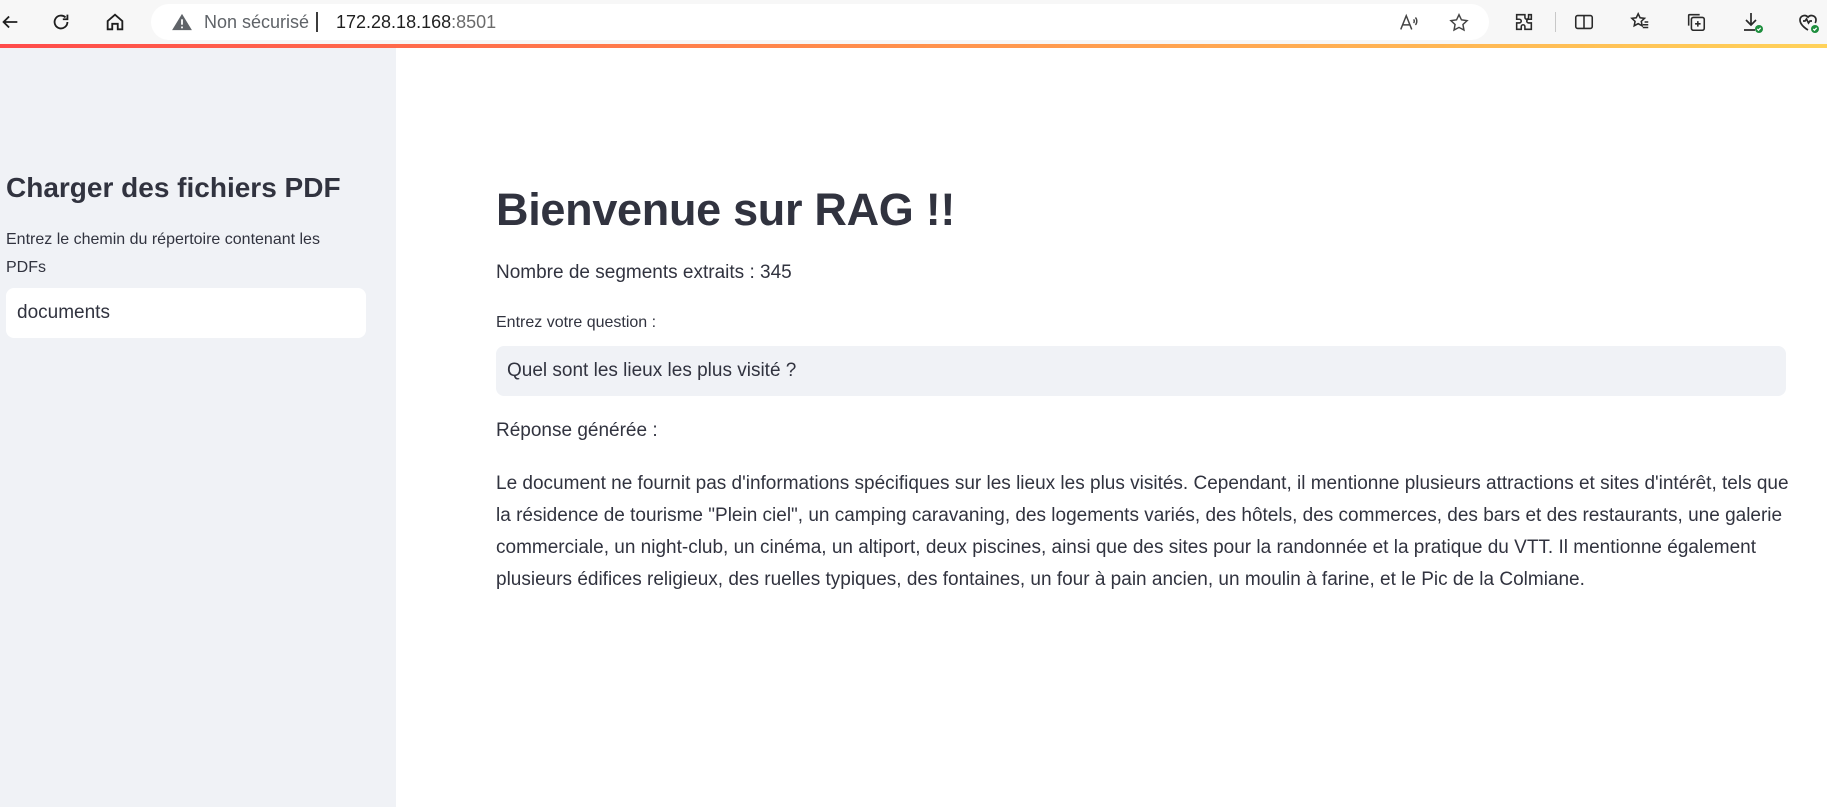 The width and height of the screenshot is (1827, 807). What do you see at coordinates (644, 272) in the screenshot?
I see `segments-count-text: Nombre de segments extraits : 345` at bounding box center [644, 272].